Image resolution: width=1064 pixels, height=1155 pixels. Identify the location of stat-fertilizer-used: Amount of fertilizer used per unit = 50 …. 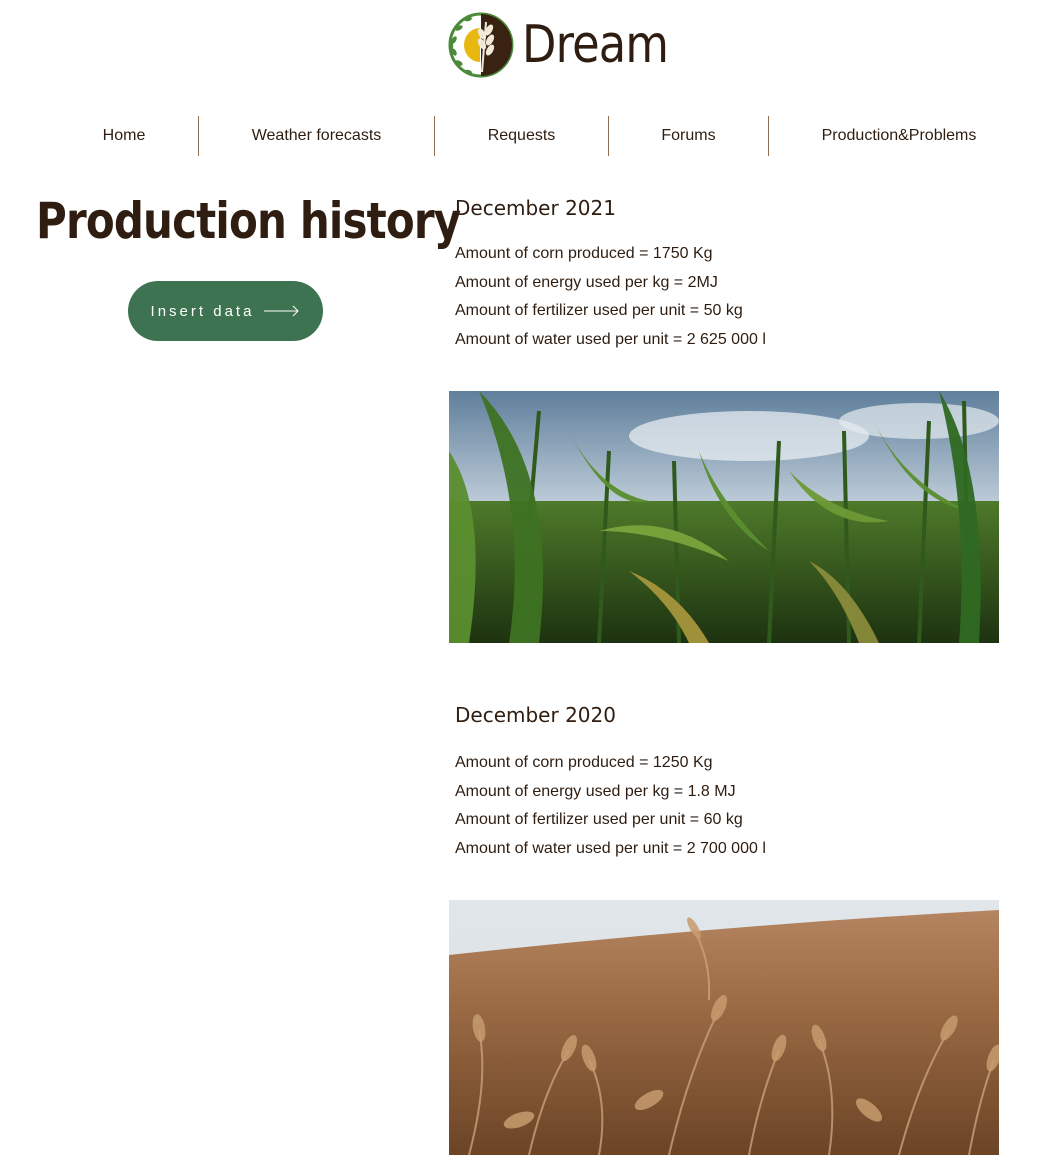
(599, 311).